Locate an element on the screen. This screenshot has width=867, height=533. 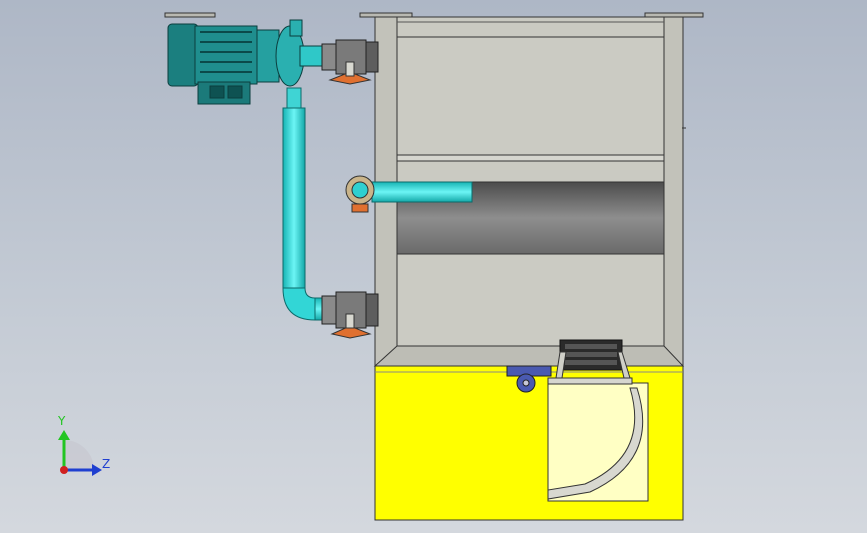
return-pipe is located at coordinates (304, 204).